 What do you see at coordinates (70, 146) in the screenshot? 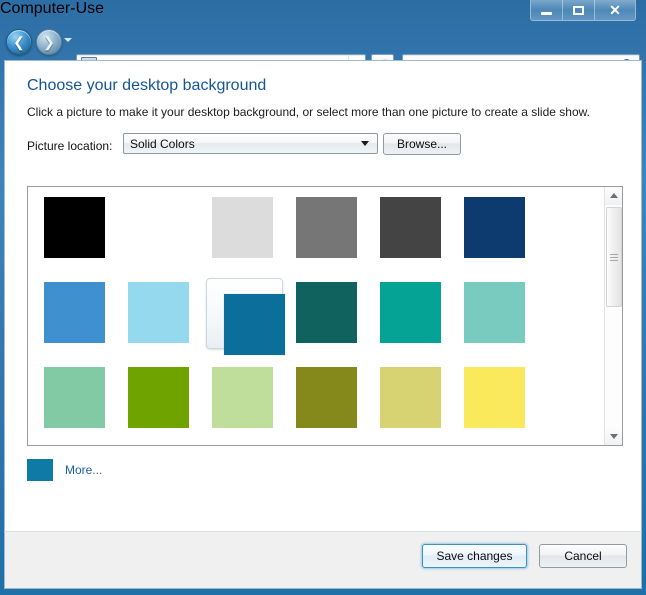
I see `picture-location-label: Picture location:` at bounding box center [70, 146].